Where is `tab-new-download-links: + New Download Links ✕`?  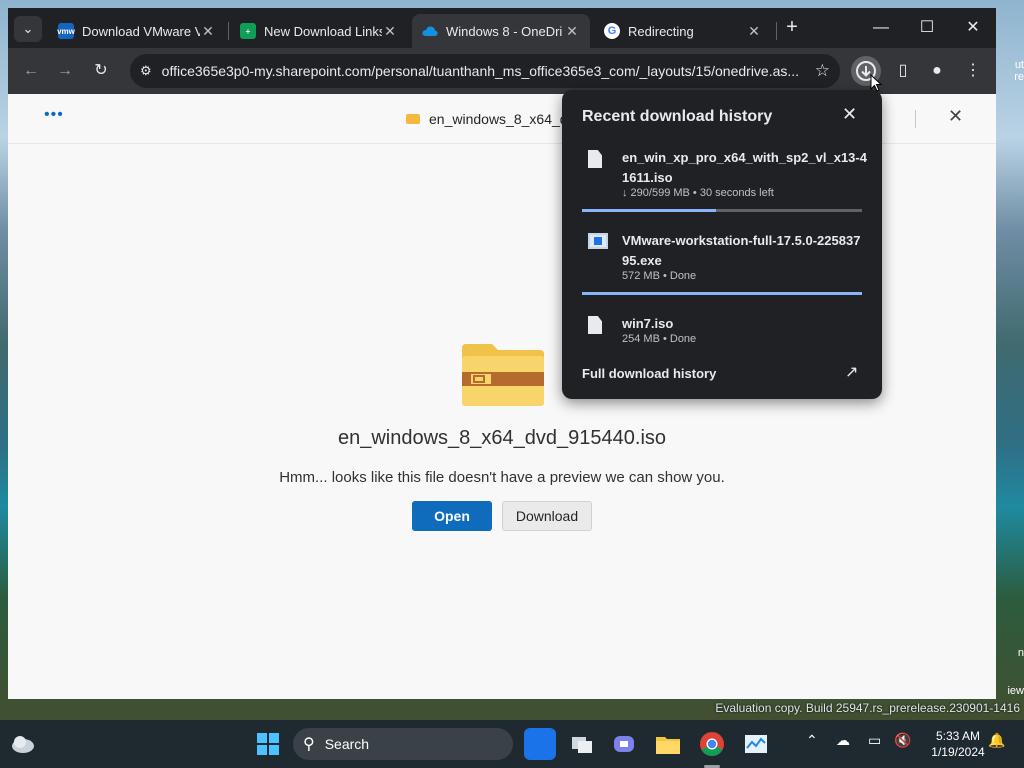 tab-new-download-links: + New Download Links ✕ is located at coordinates (319, 31).